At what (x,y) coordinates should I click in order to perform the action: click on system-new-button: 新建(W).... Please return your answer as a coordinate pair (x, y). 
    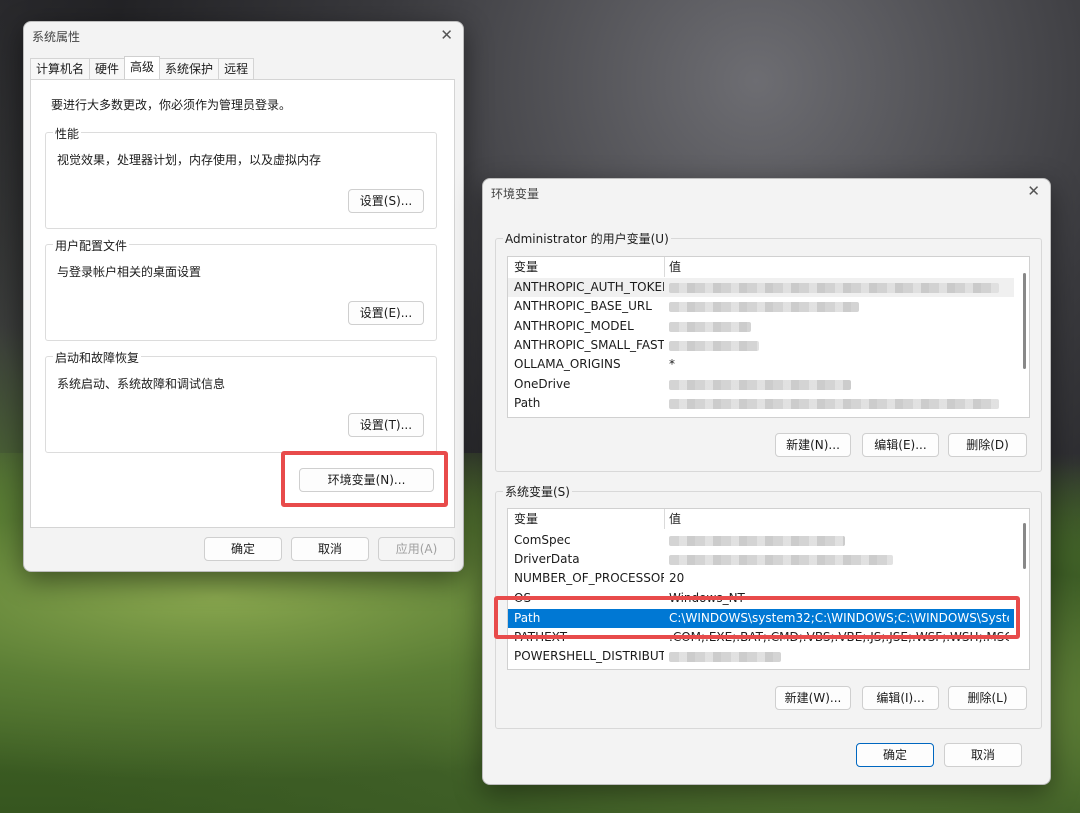
    Looking at the image, I should click on (813, 698).